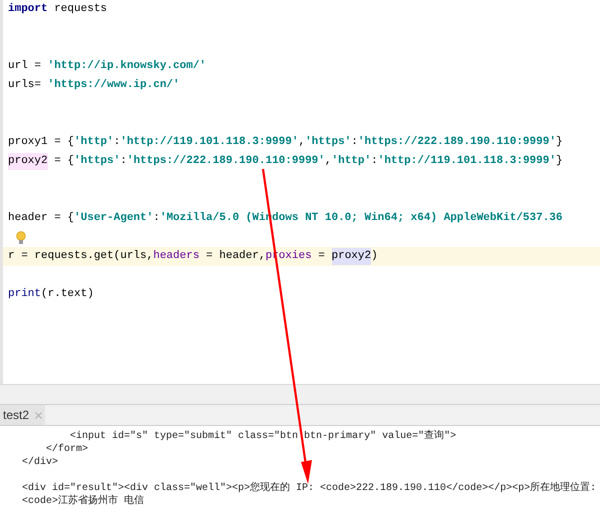  I want to click on code-text: =, so click(321, 256).